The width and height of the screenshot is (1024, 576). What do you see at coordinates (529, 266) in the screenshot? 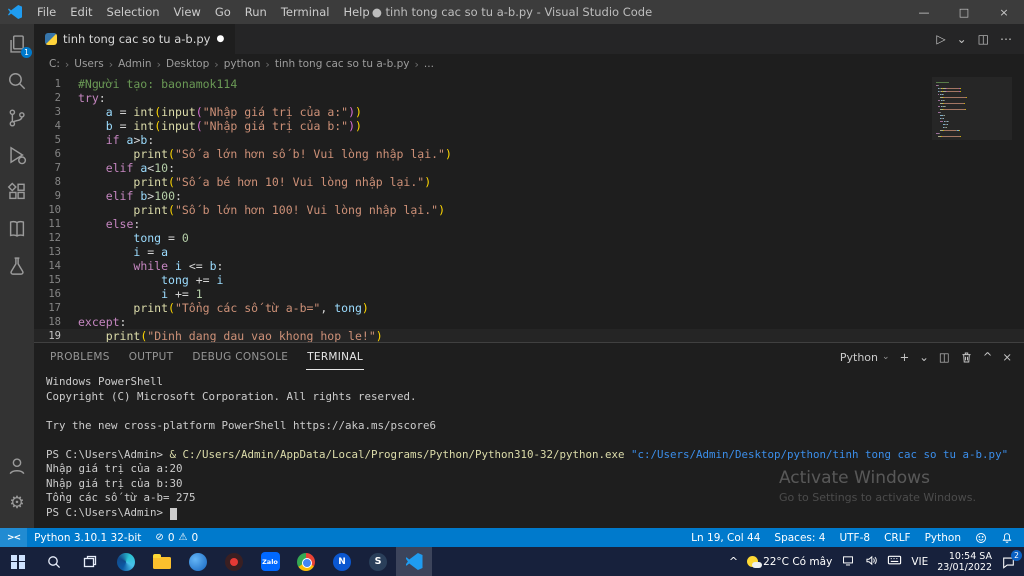
I see `code-line: 14 while i <= b:` at bounding box center [529, 266].